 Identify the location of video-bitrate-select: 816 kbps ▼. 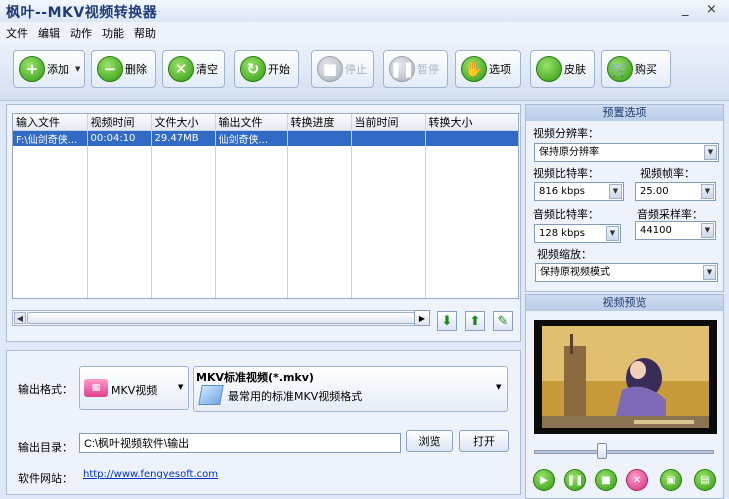
(579, 191).